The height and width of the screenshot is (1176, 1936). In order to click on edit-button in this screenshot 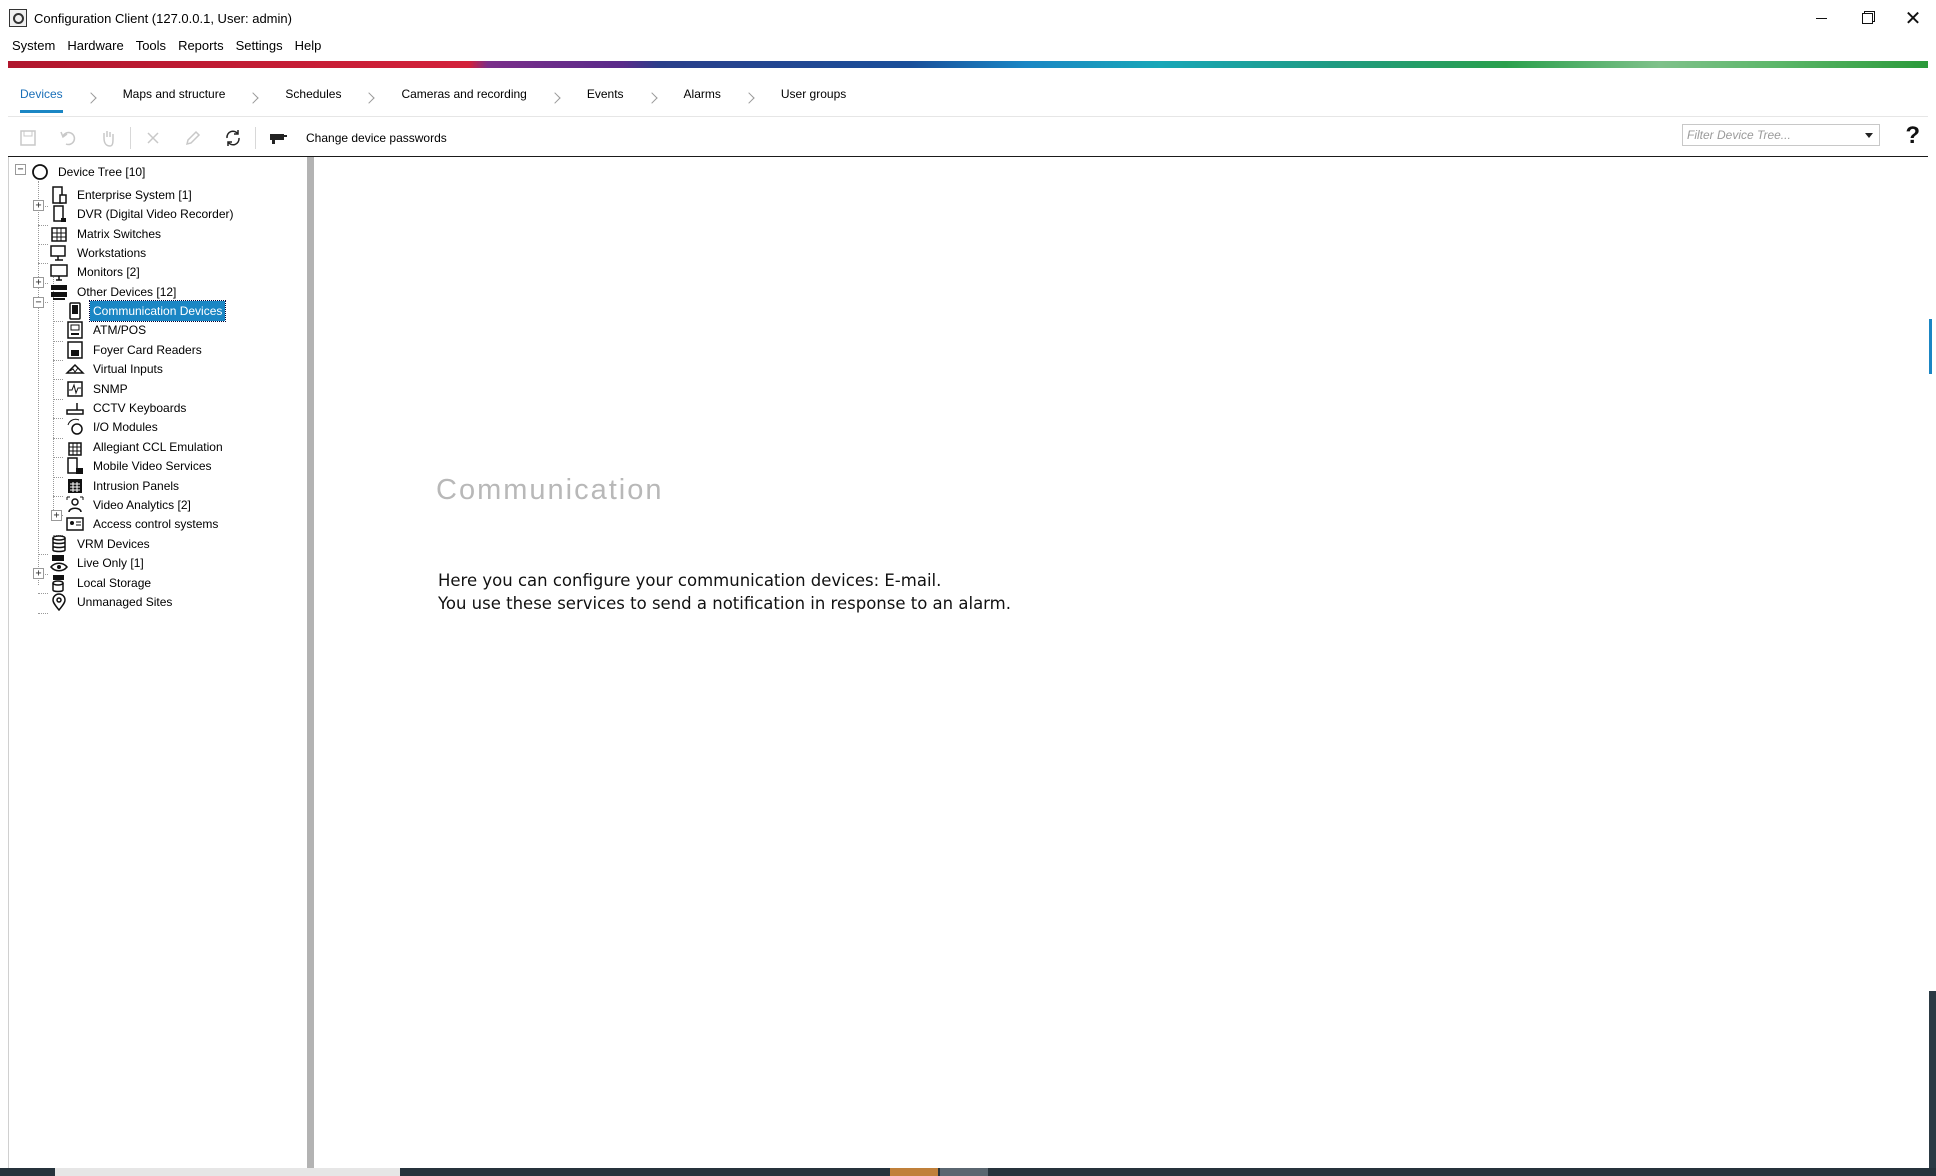, I will do `click(193, 138)`.